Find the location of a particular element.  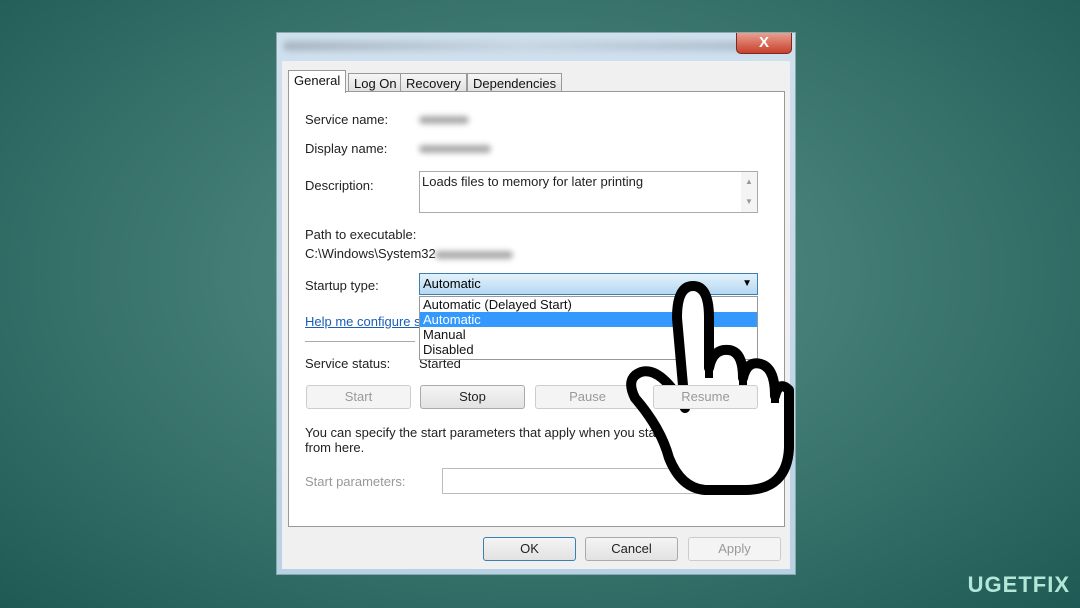

tab-log-on: Log On is located at coordinates (375, 82).